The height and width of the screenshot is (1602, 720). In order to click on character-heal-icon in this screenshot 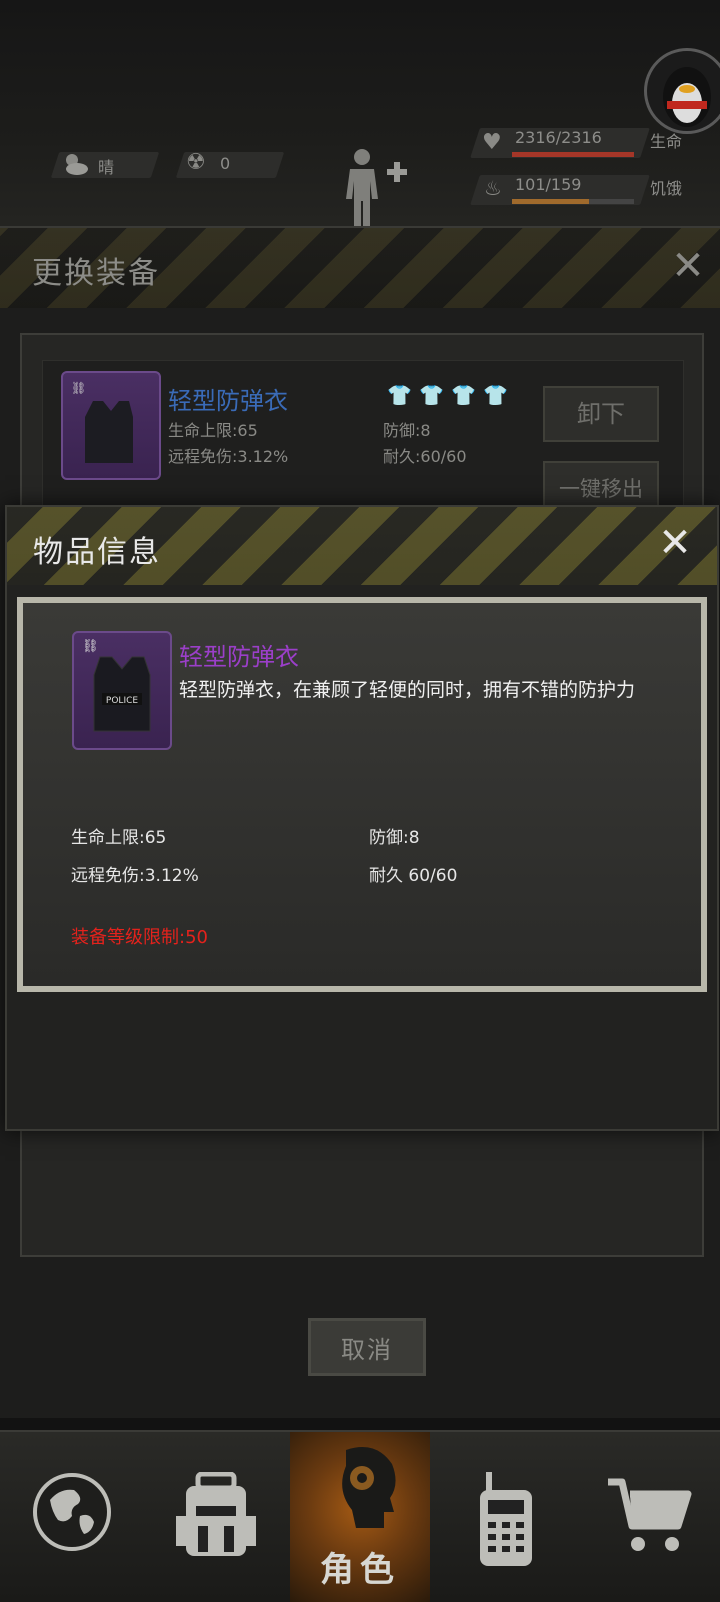, I will do `click(375, 187)`.